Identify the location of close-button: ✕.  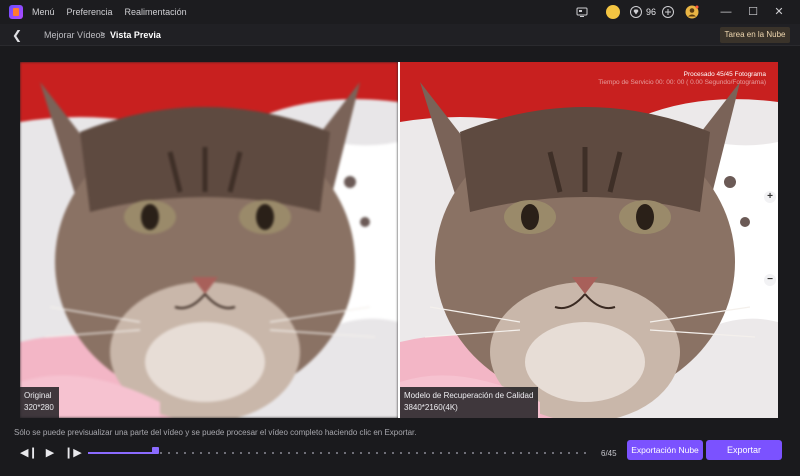
(779, 12).